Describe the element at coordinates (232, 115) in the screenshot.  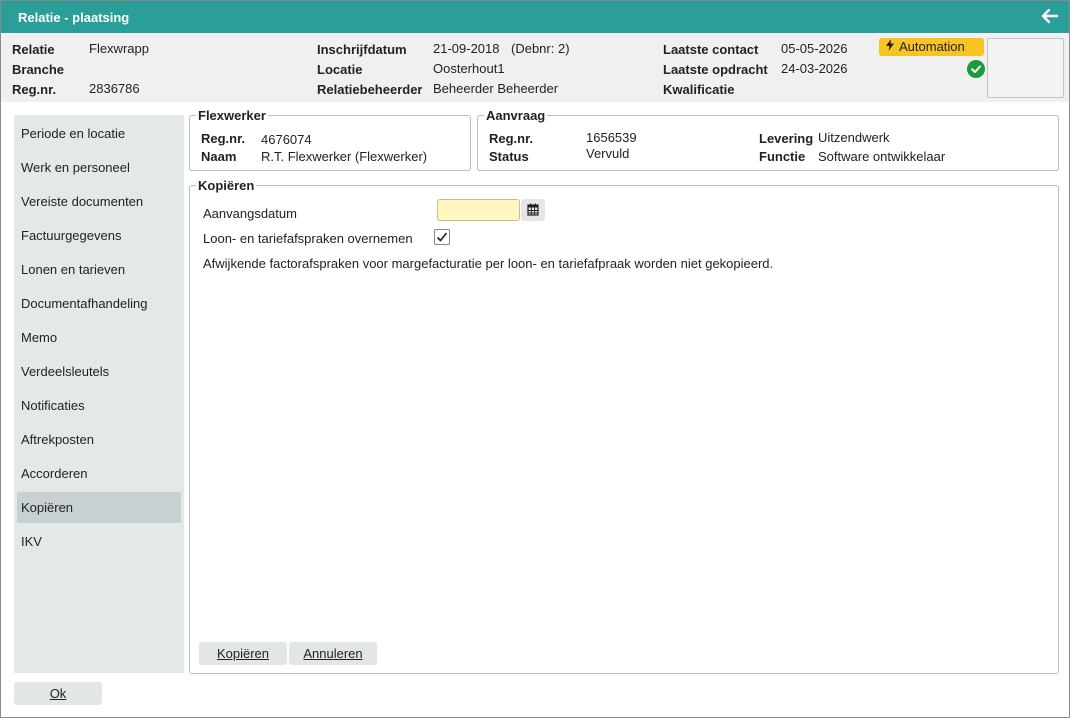
I see `flexwerker-legend: Flexwerker` at that location.